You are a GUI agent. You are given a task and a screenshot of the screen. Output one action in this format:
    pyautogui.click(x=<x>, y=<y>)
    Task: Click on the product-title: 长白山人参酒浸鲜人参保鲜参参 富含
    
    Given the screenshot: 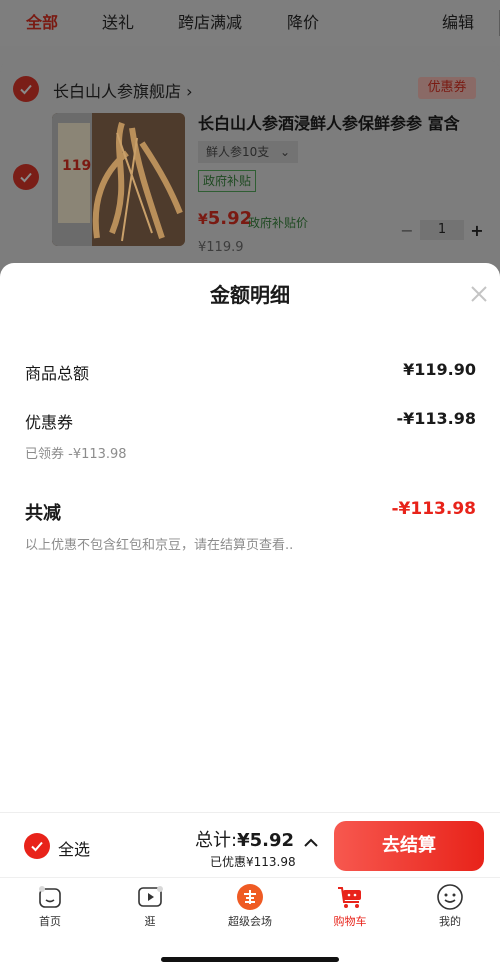 What is the action you would take?
    pyautogui.click(x=329, y=122)
    